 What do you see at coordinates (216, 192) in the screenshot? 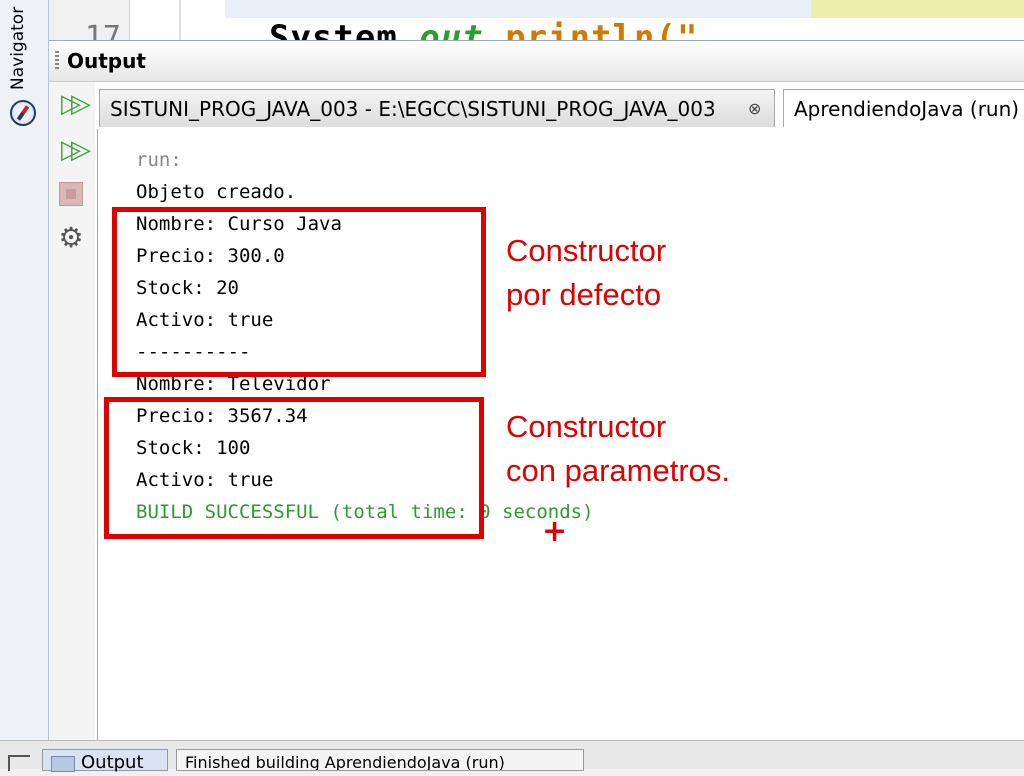
I see `console-line: Objeto creado.` at bounding box center [216, 192].